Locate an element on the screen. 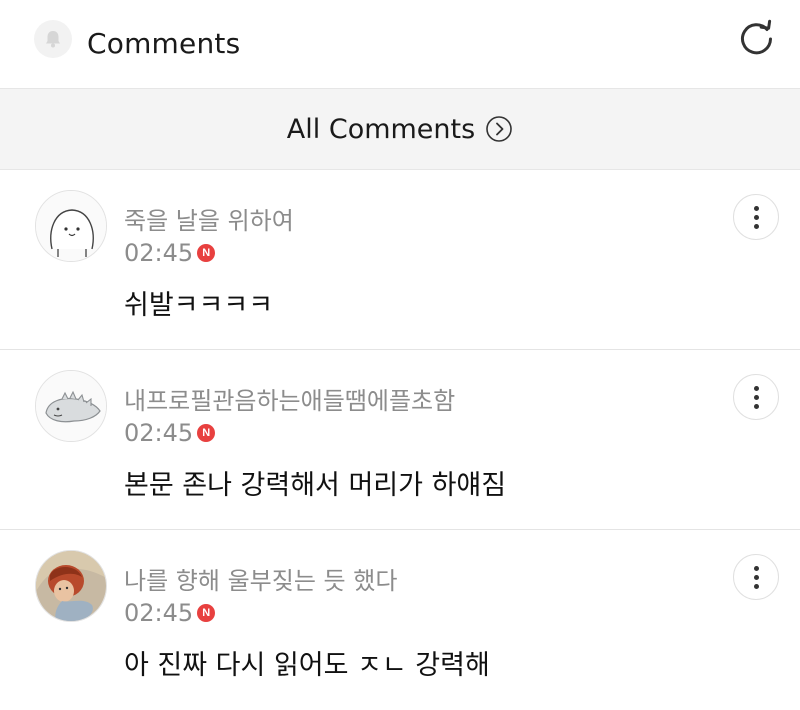  photo-avatar-icon is located at coordinates (71, 586).